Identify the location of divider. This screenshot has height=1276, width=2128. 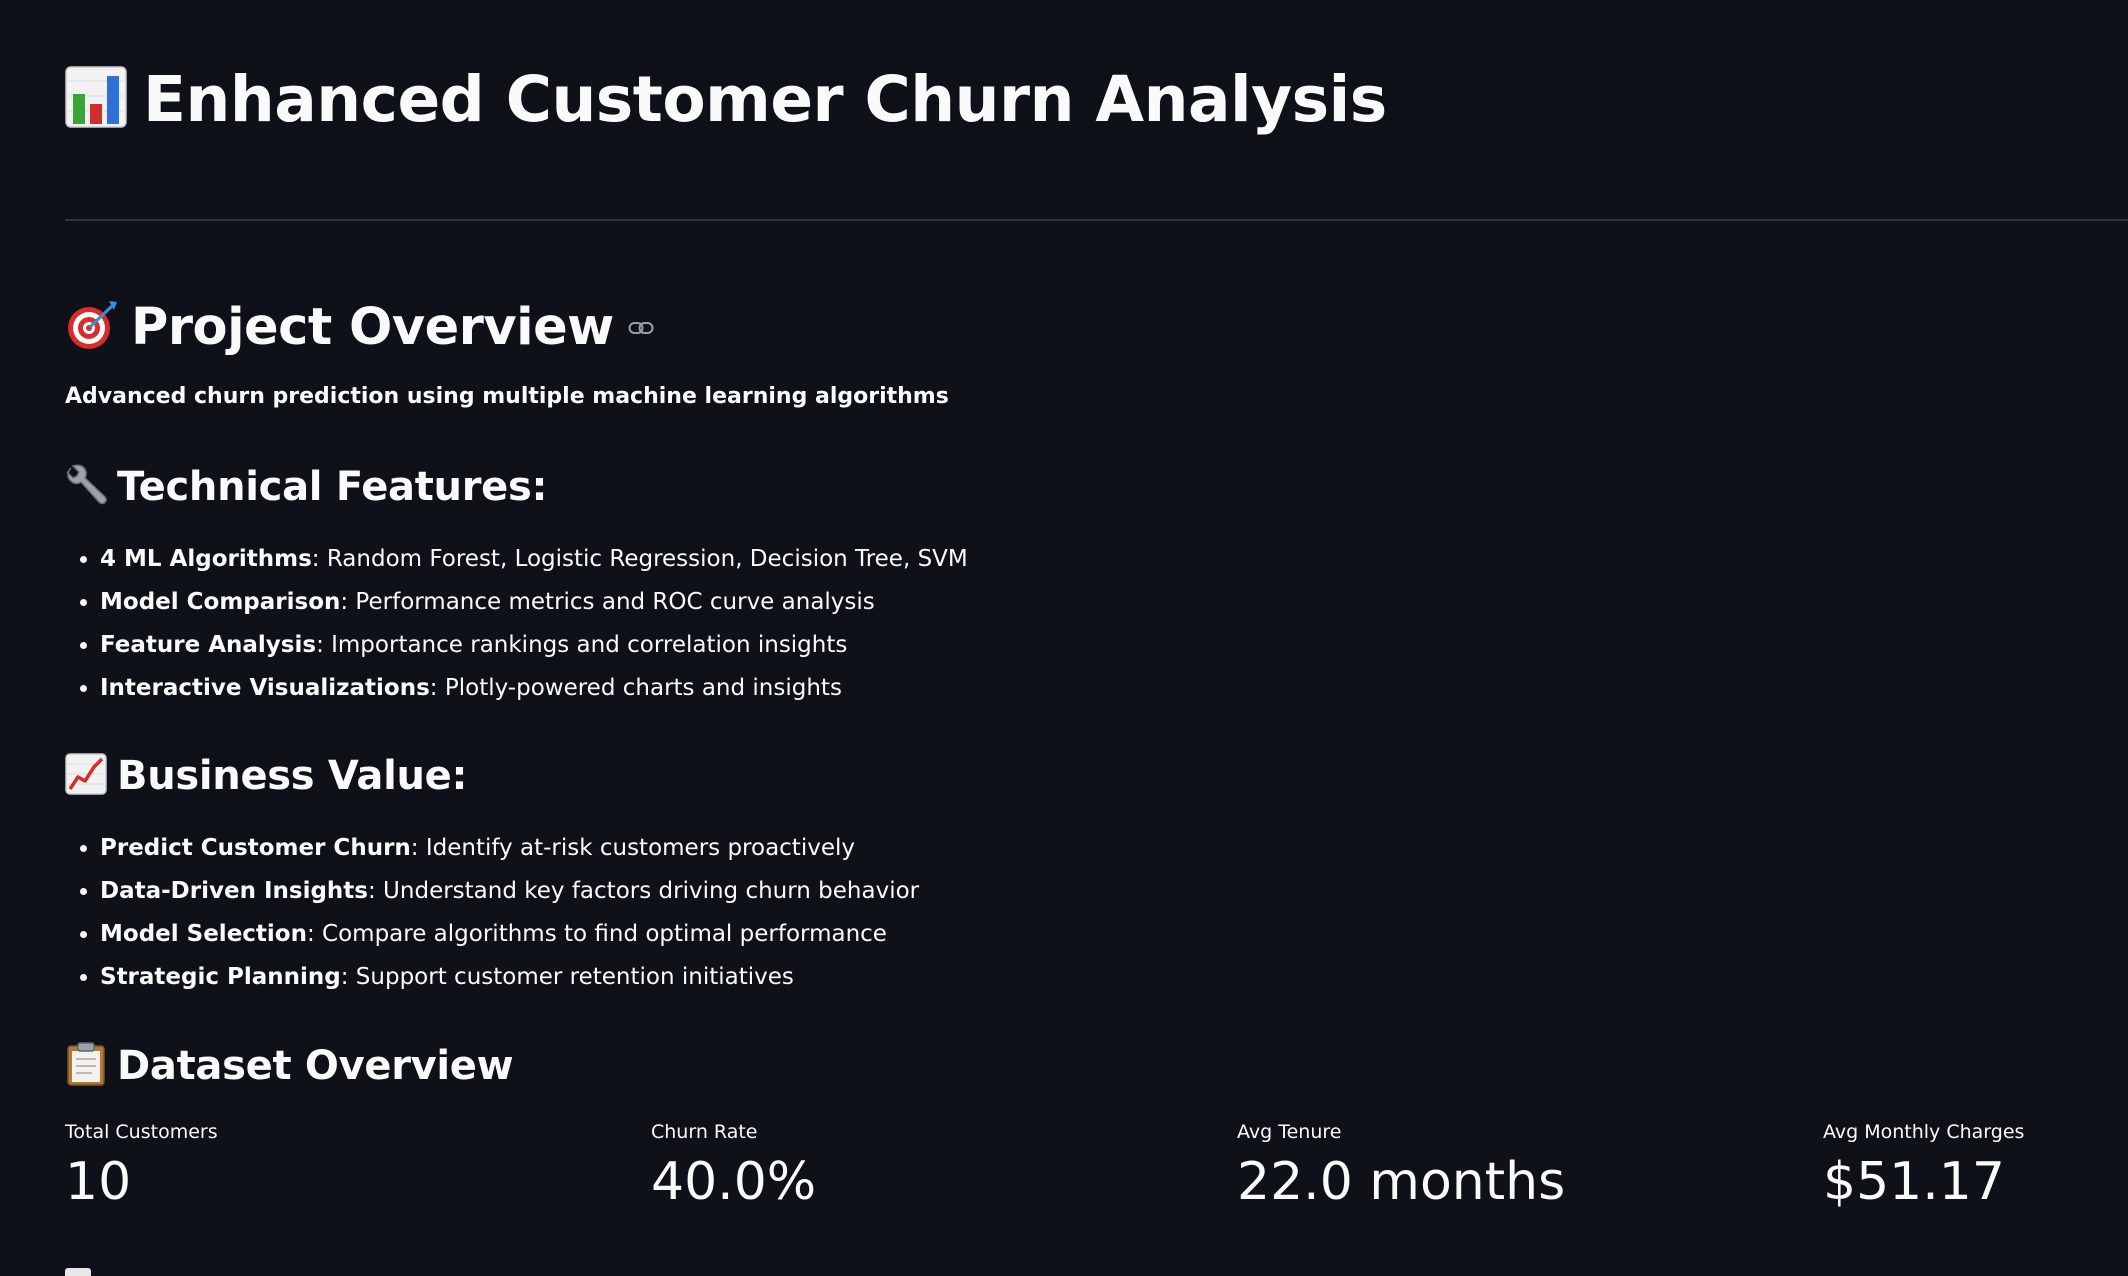
(1096, 220).